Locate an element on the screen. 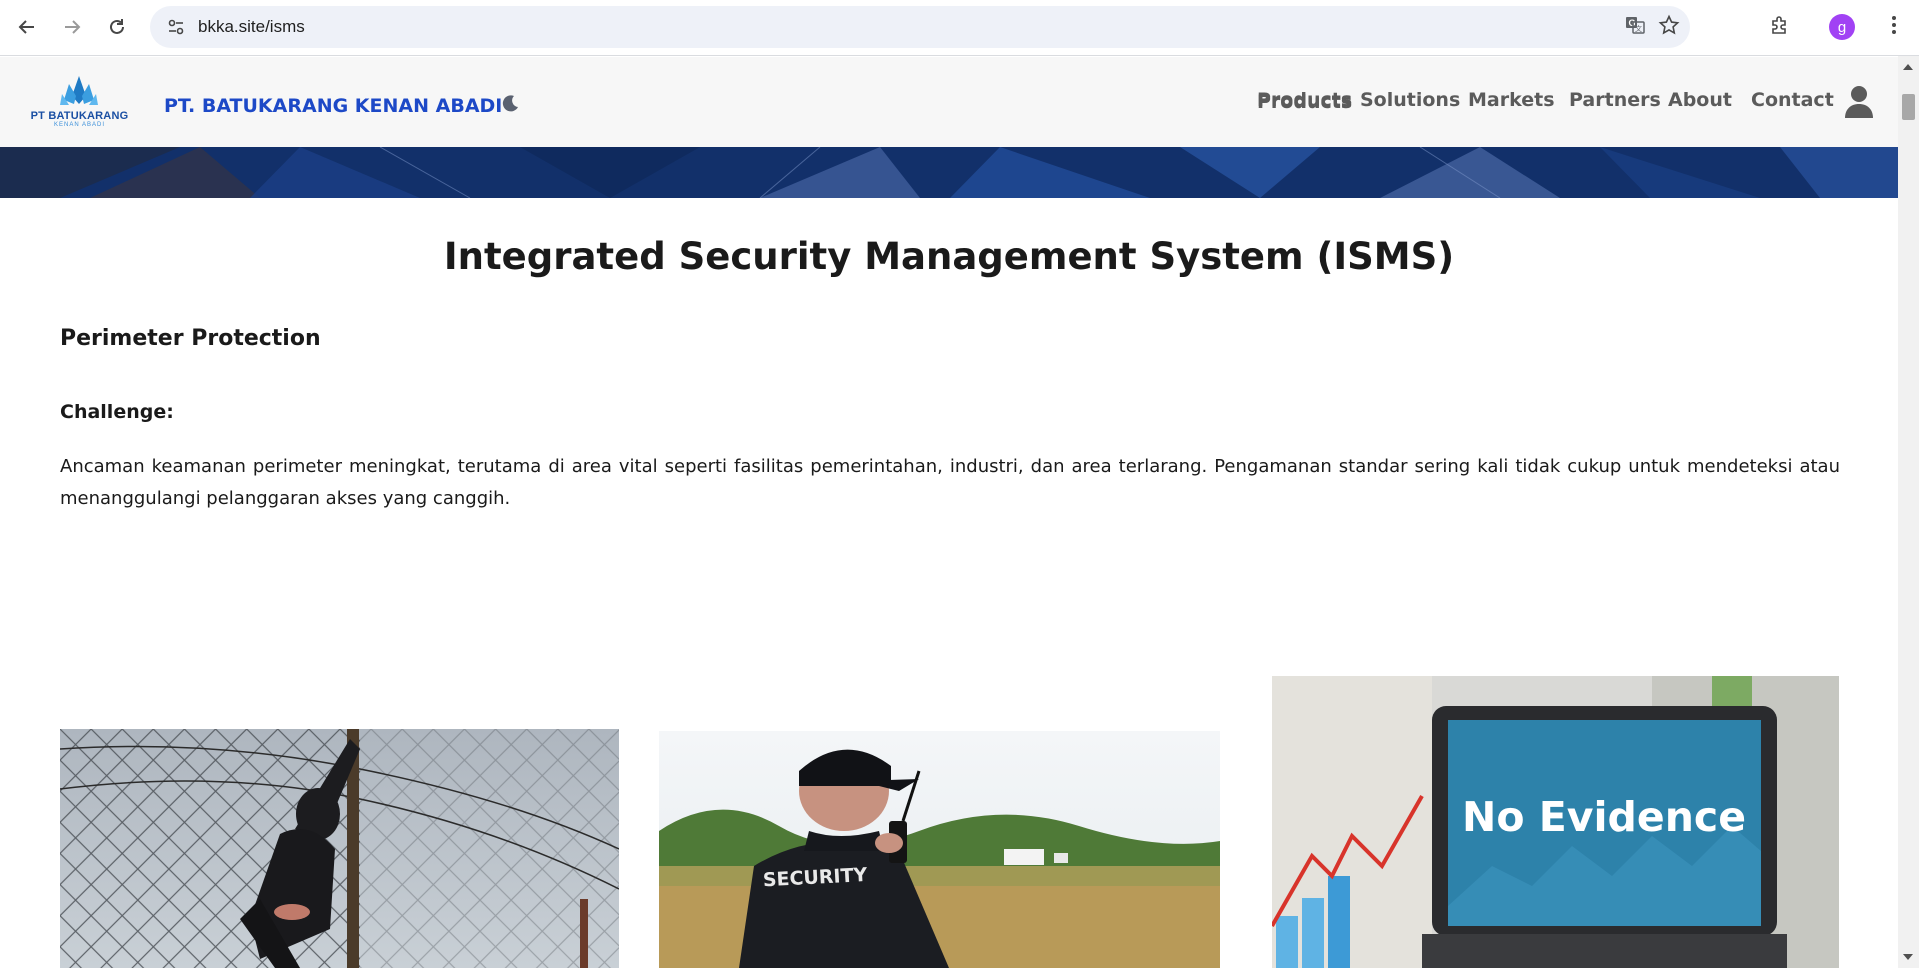 The image size is (1919, 968). page-scrollbar is located at coordinates (1908, 512).